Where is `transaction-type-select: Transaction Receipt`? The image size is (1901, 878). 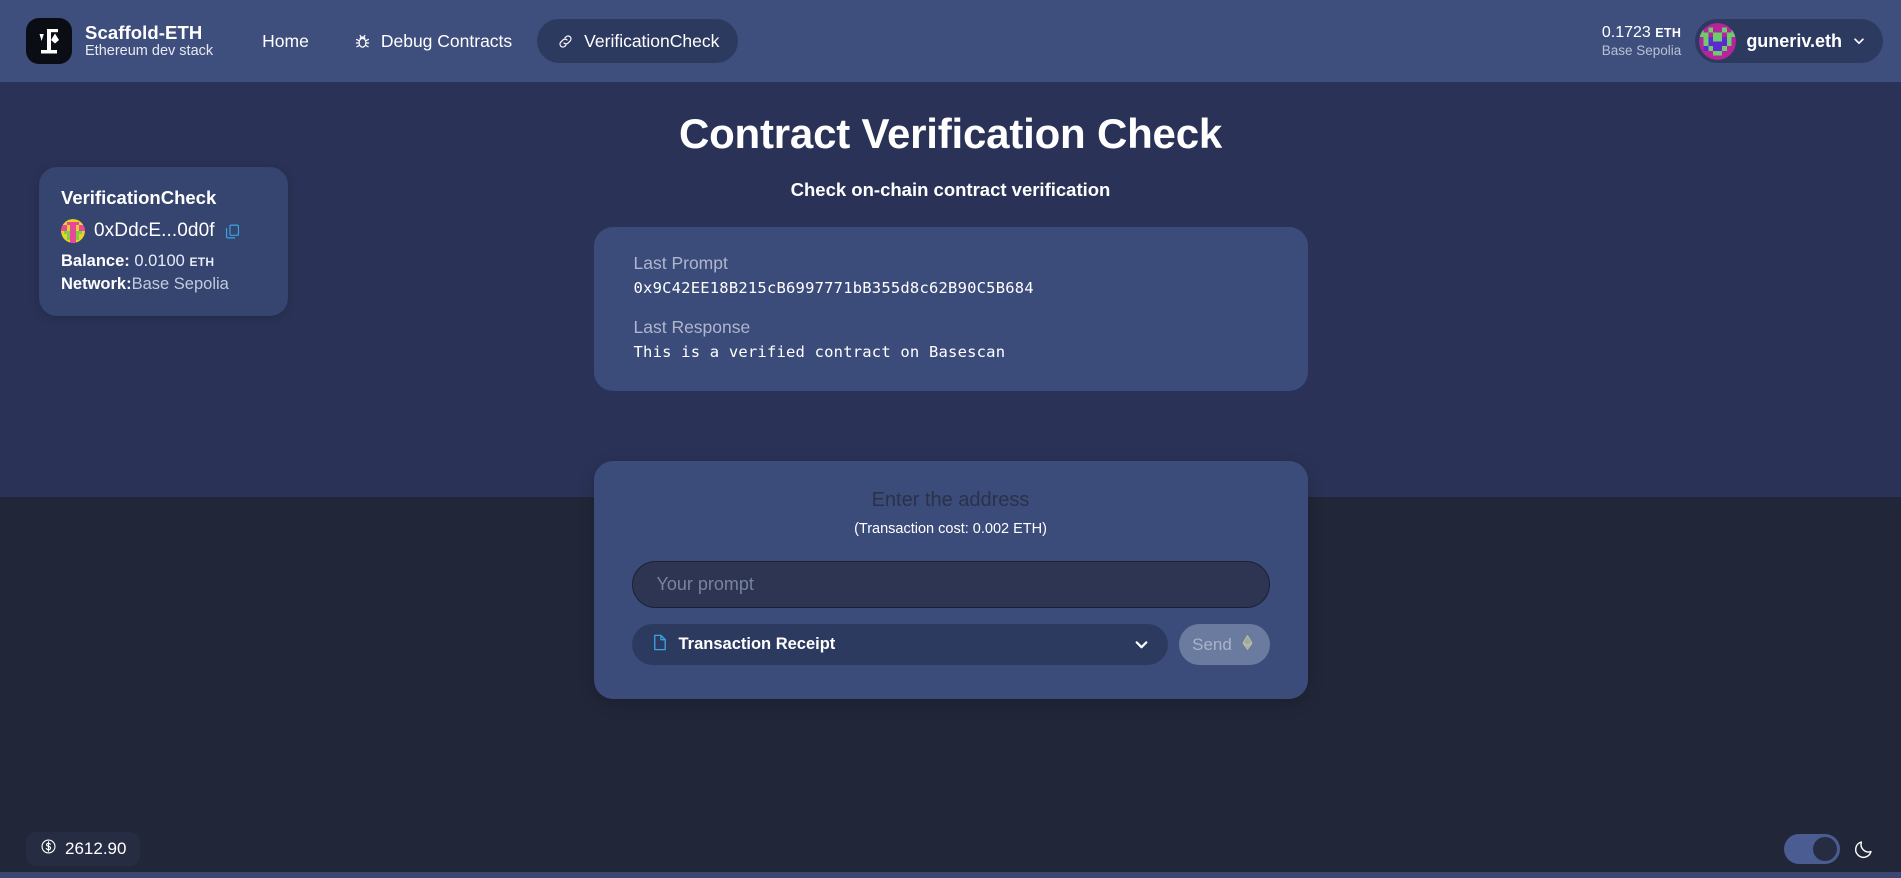
transaction-type-select: Transaction Receipt is located at coordinates (899, 644).